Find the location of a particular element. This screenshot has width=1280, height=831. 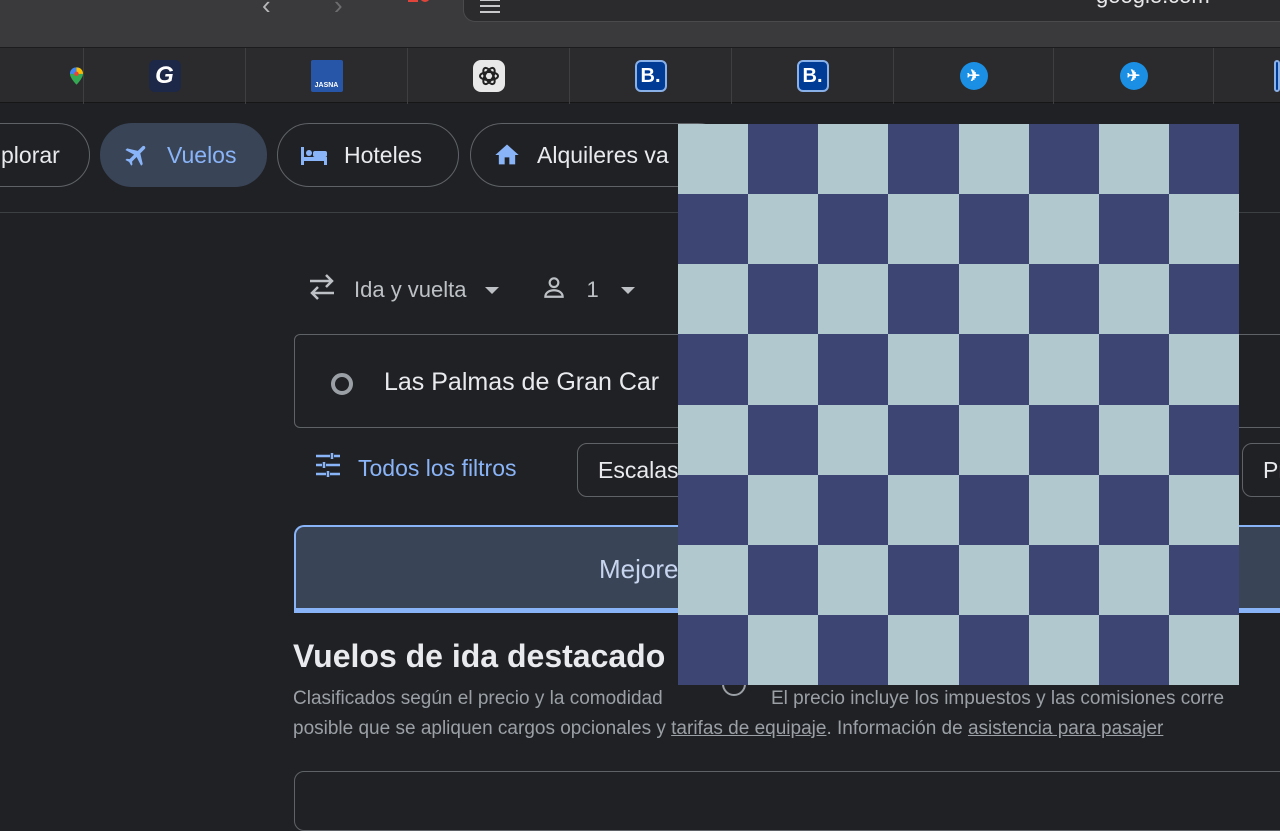

tab-vuelos: Vuelos is located at coordinates (183, 155).